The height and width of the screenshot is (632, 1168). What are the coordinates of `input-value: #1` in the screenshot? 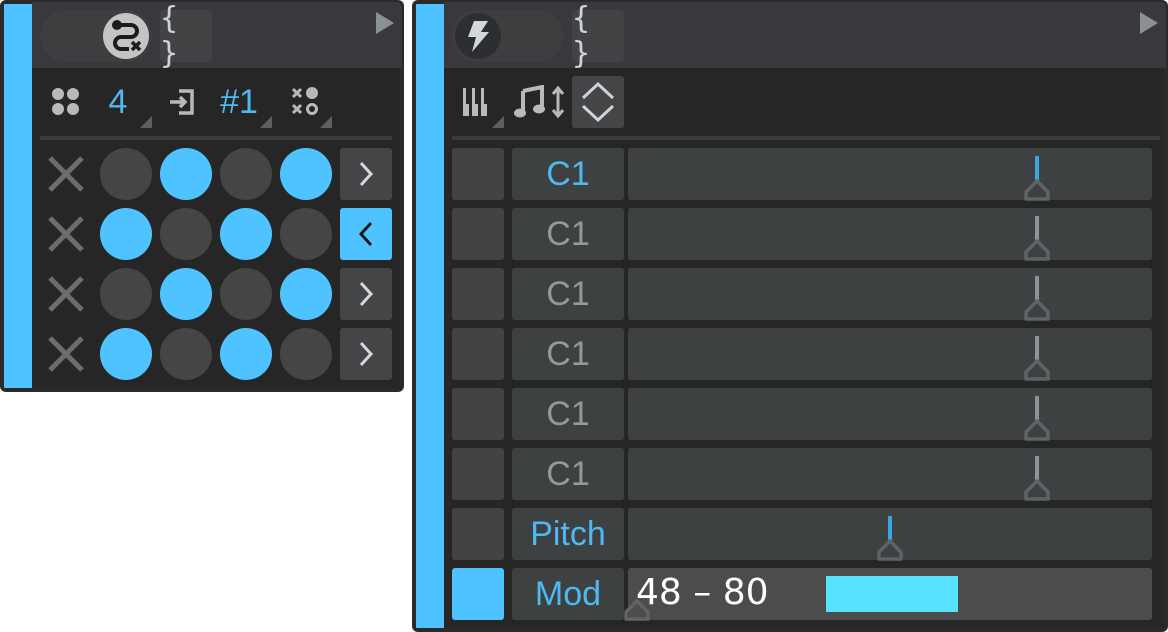 It's located at (239, 102).